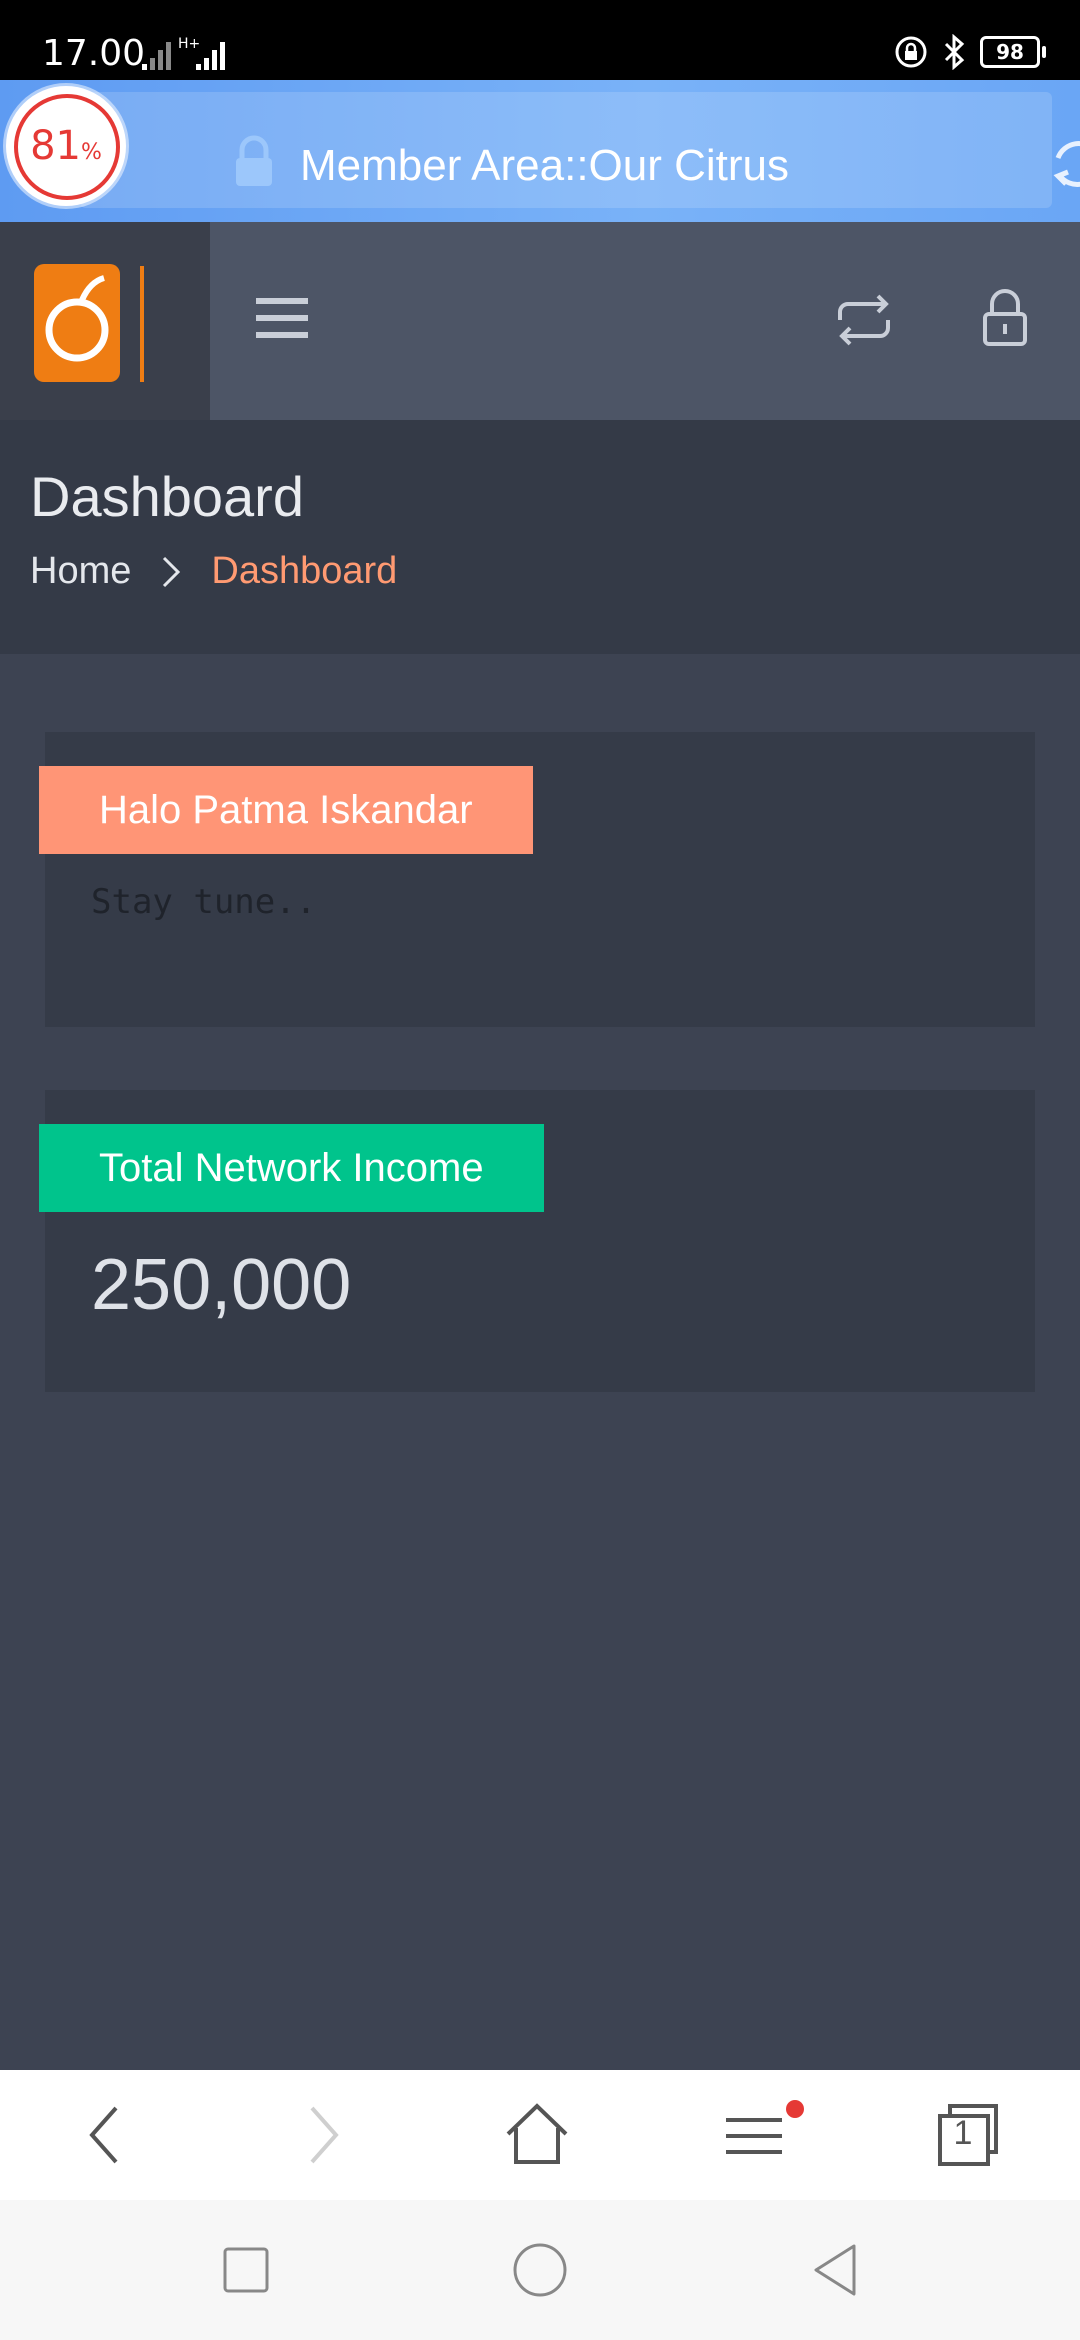  Describe the element at coordinates (537, 2137) in the screenshot. I see `home-icon` at that location.